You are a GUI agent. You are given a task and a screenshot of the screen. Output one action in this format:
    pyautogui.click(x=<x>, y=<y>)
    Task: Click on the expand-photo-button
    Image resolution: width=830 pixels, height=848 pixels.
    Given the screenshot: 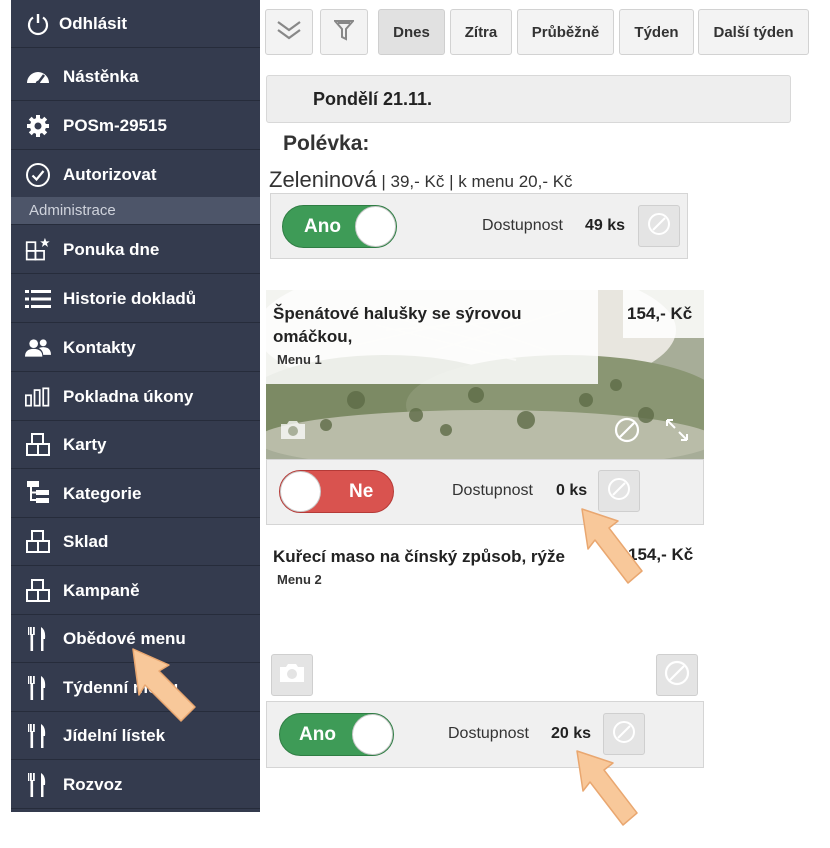 What is the action you would take?
    pyautogui.click(x=677, y=432)
    